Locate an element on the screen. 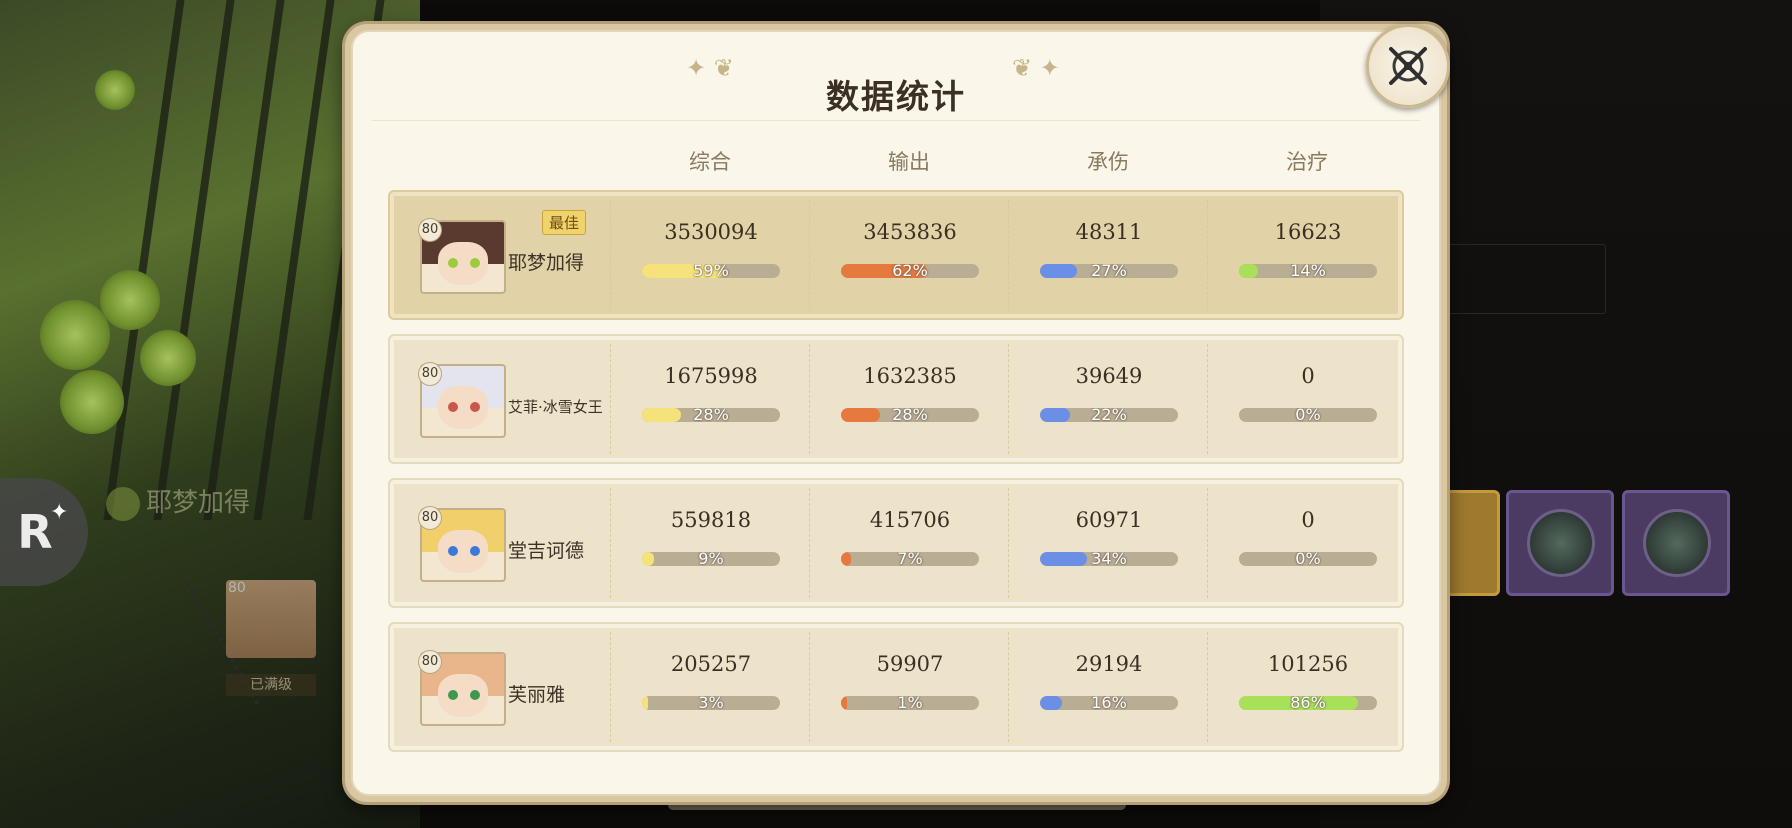 This screenshot has width=1792, height=828. character-name: 芙丽雅 is located at coordinates (537, 695).